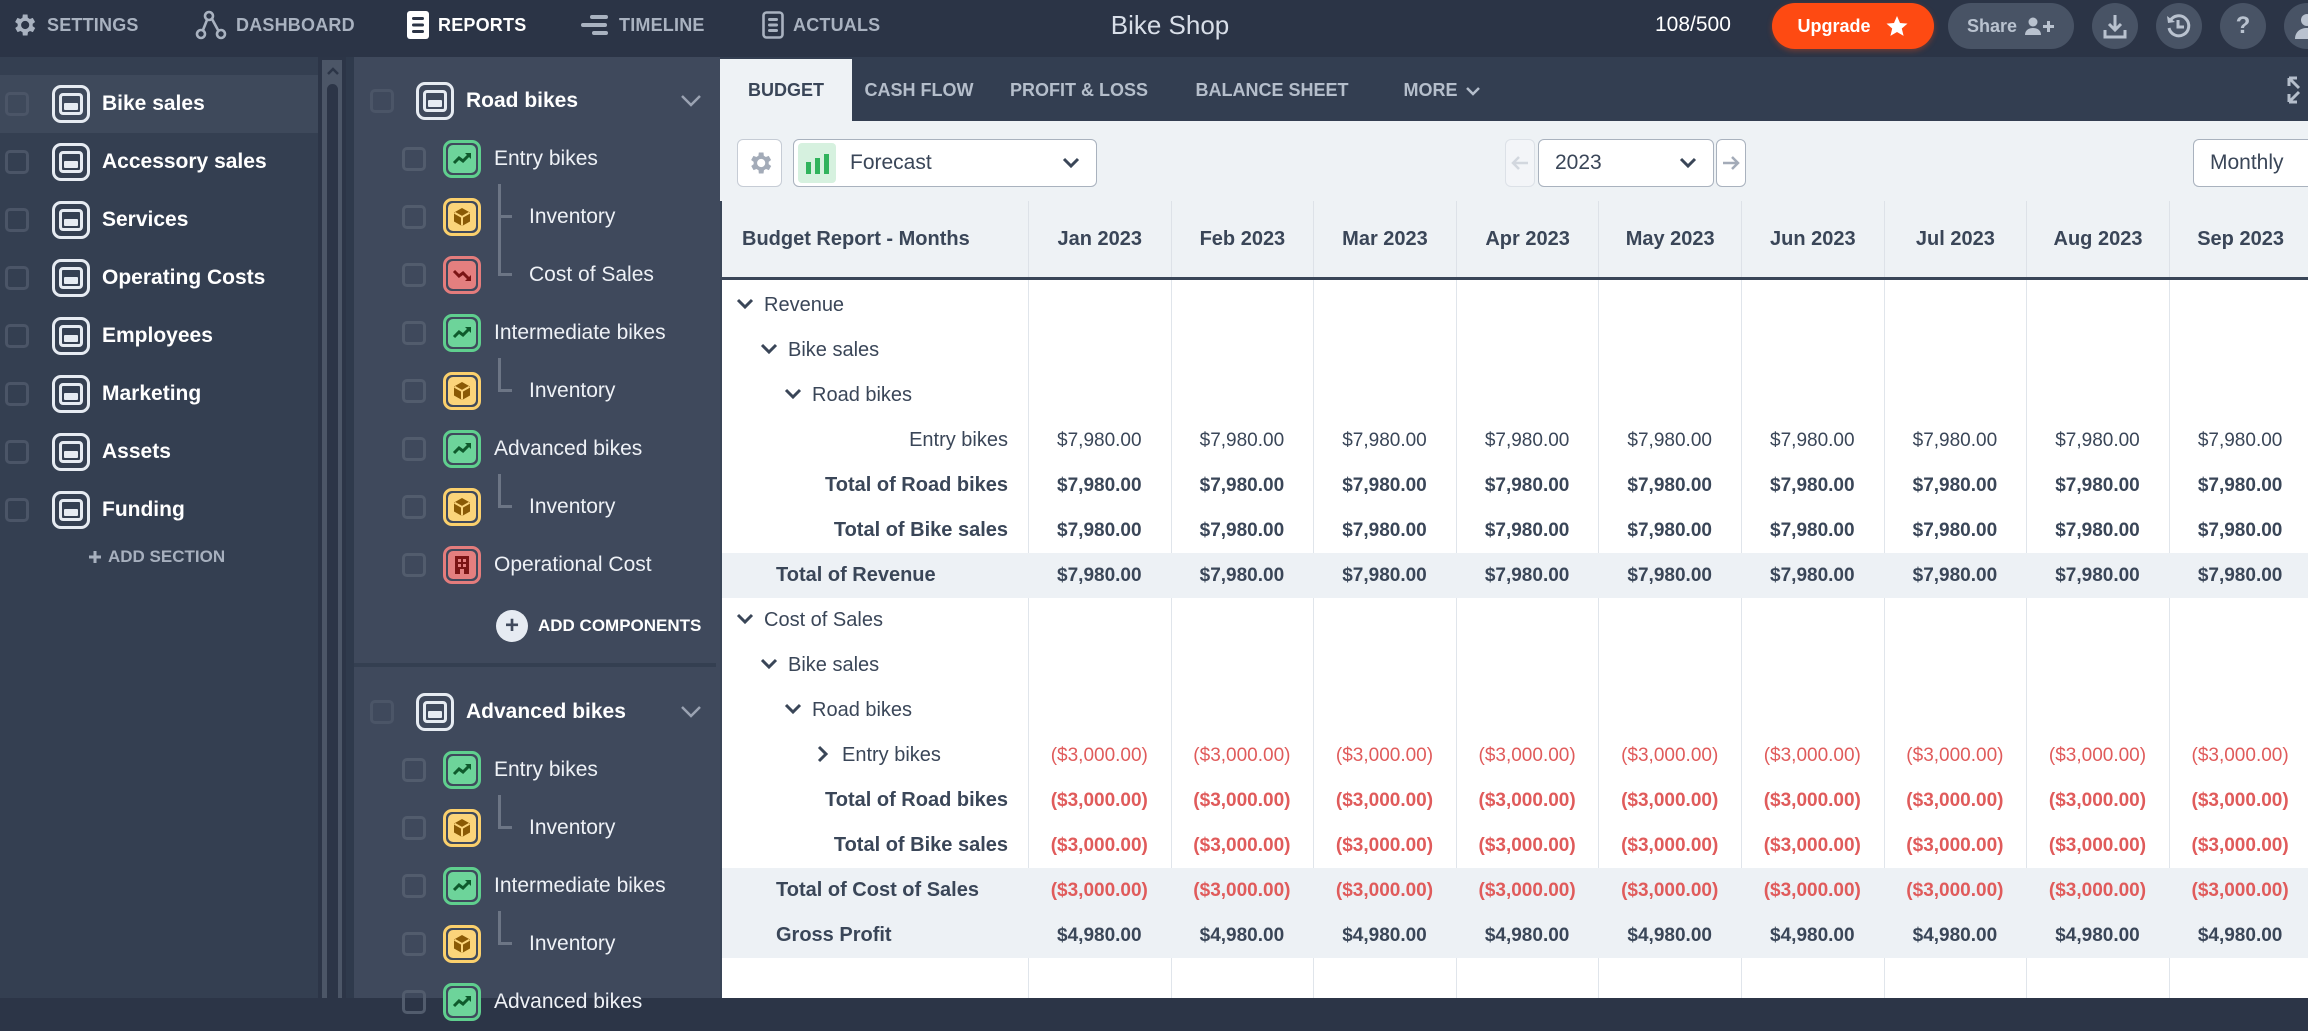 The width and height of the screenshot is (2308, 1031). What do you see at coordinates (533, 770) in the screenshot?
I see `component-item: Entry bikes` at bounding box center [533, 770].